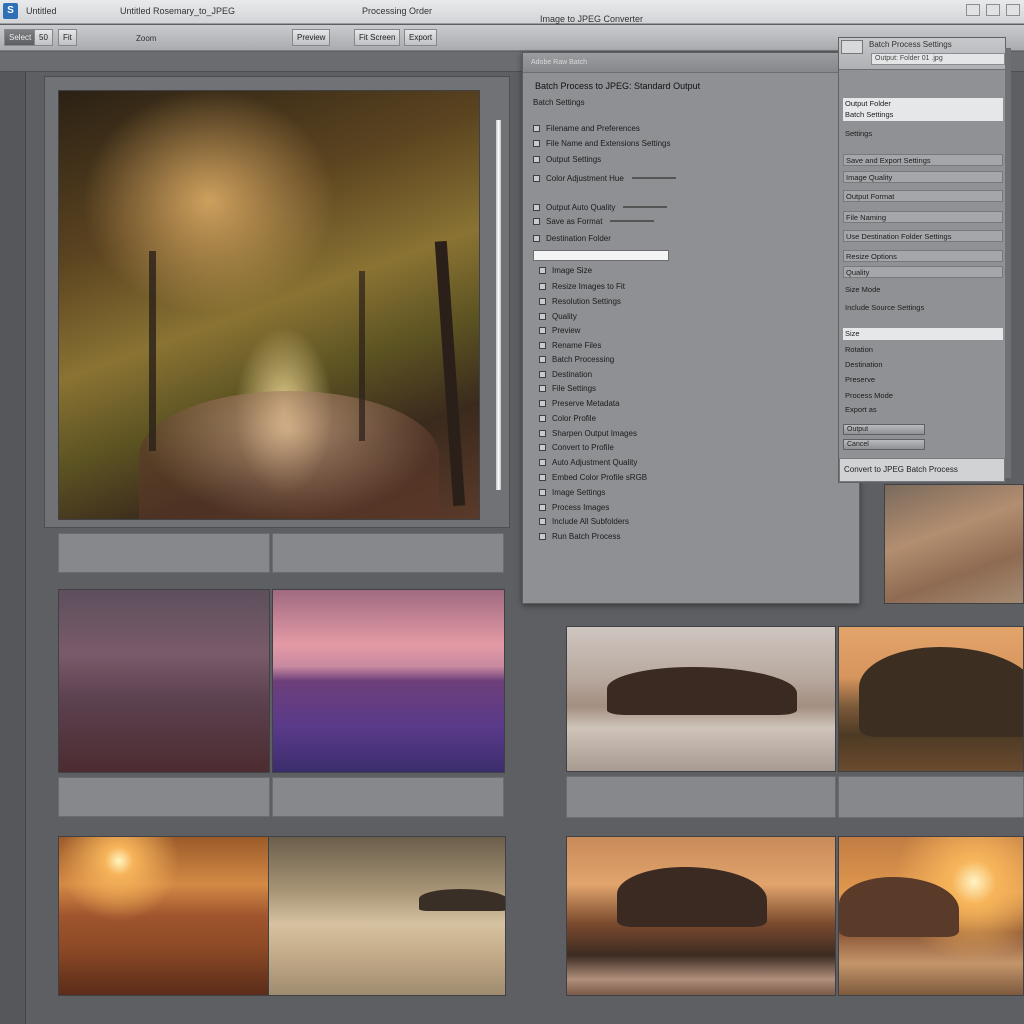 This screenshot has width=1024, height=1024. What do you see at coordinates (580, 302) in the screenshot?
I see `dialog-option-row: Resolution Settings` at bounding box center [580, 302].